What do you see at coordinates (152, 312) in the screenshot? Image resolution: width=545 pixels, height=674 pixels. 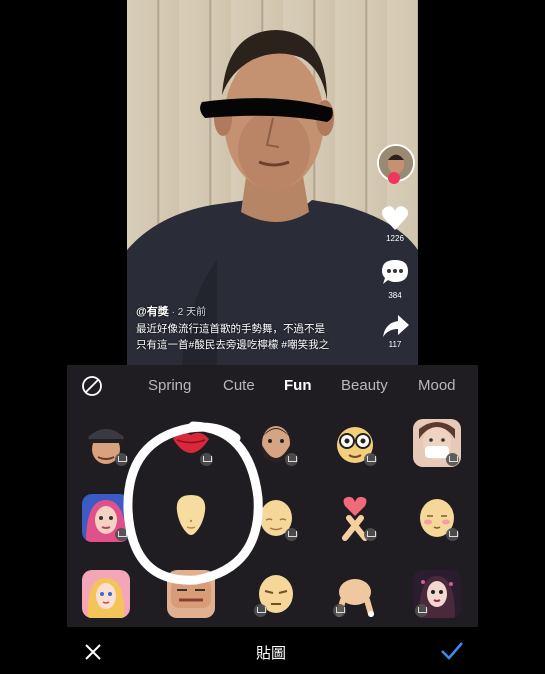 I see `username: @有獎` at bounding box center [152, 312].